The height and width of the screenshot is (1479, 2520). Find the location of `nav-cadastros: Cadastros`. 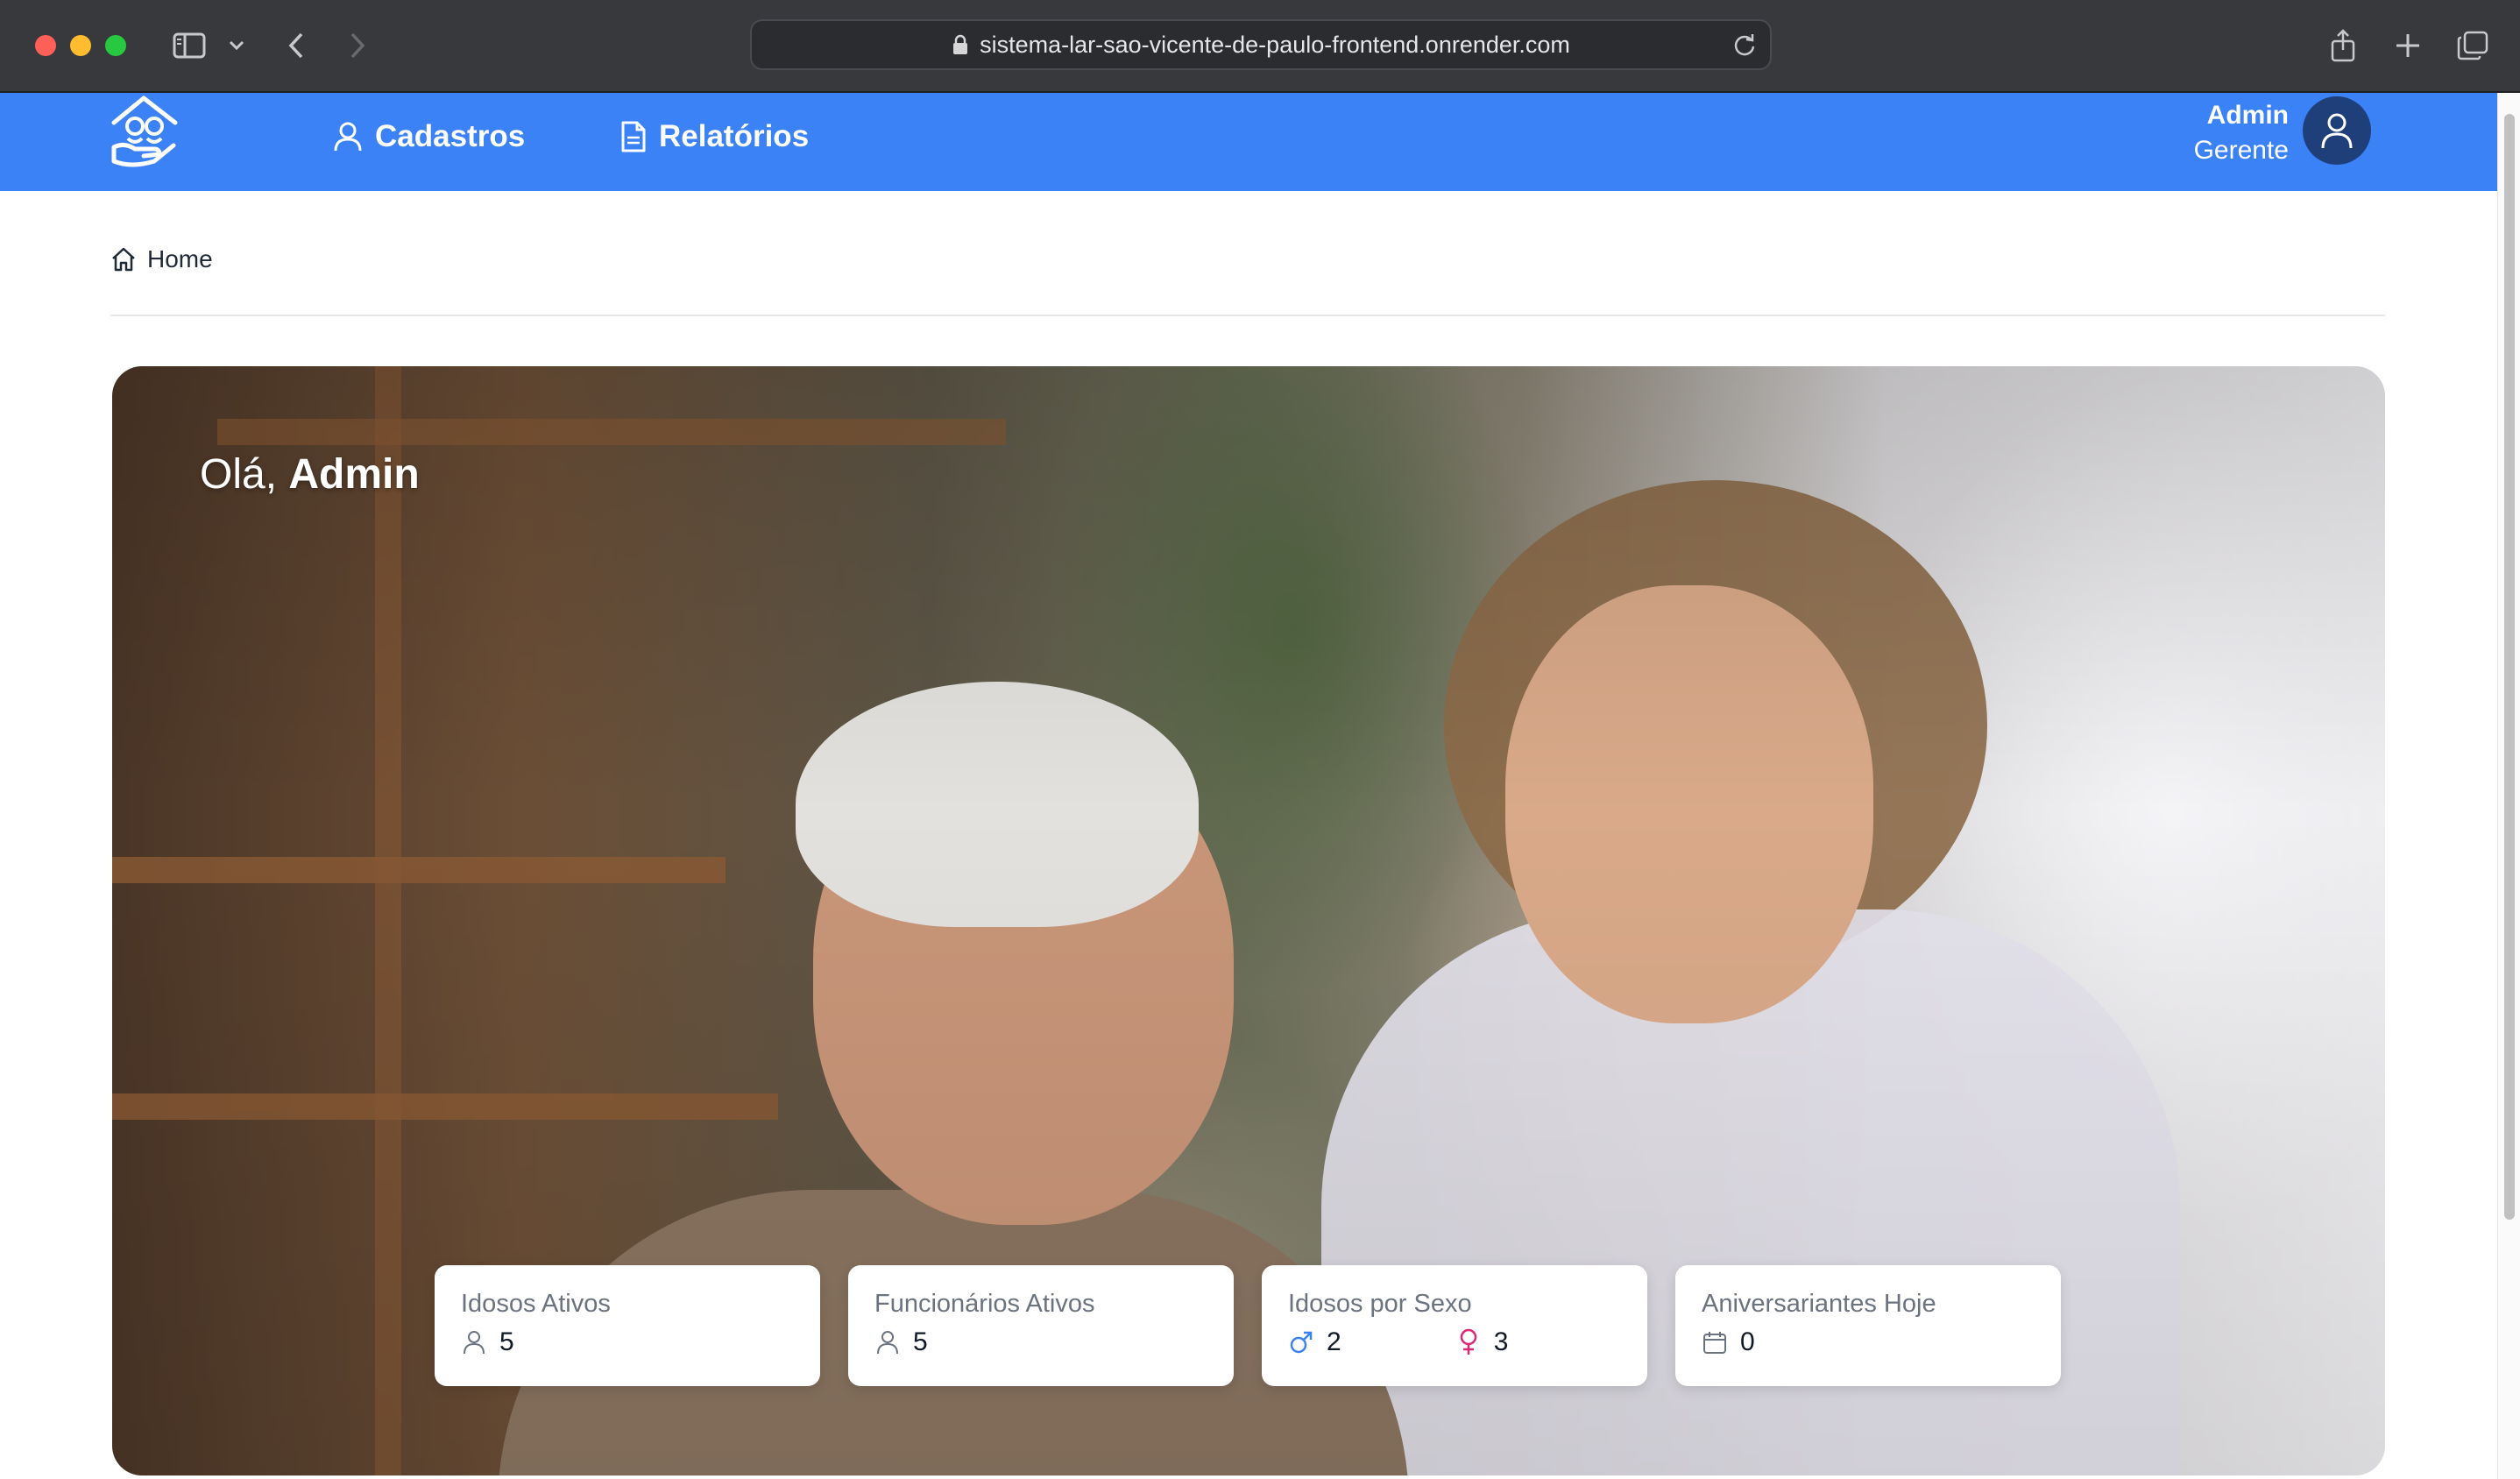

nav-cadastros: Cadastros is located at coordinates (429, 137).